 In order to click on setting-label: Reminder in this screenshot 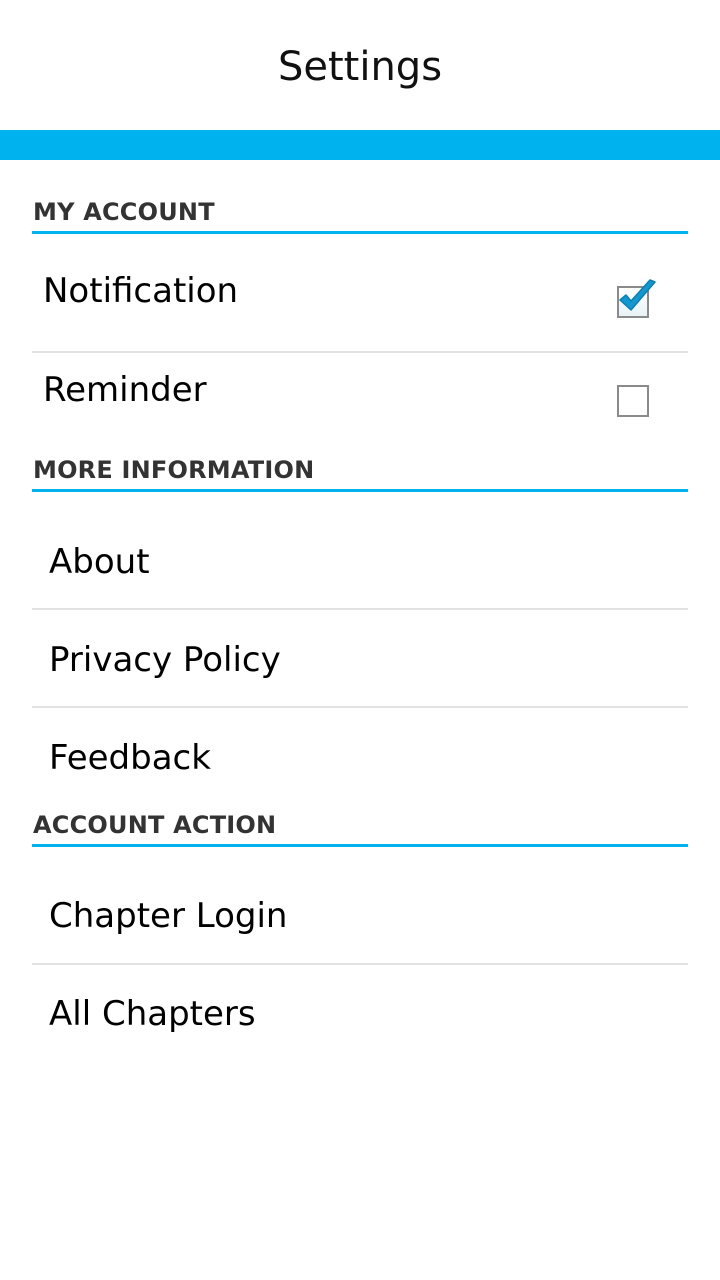, I will do `click(125, 390)`.